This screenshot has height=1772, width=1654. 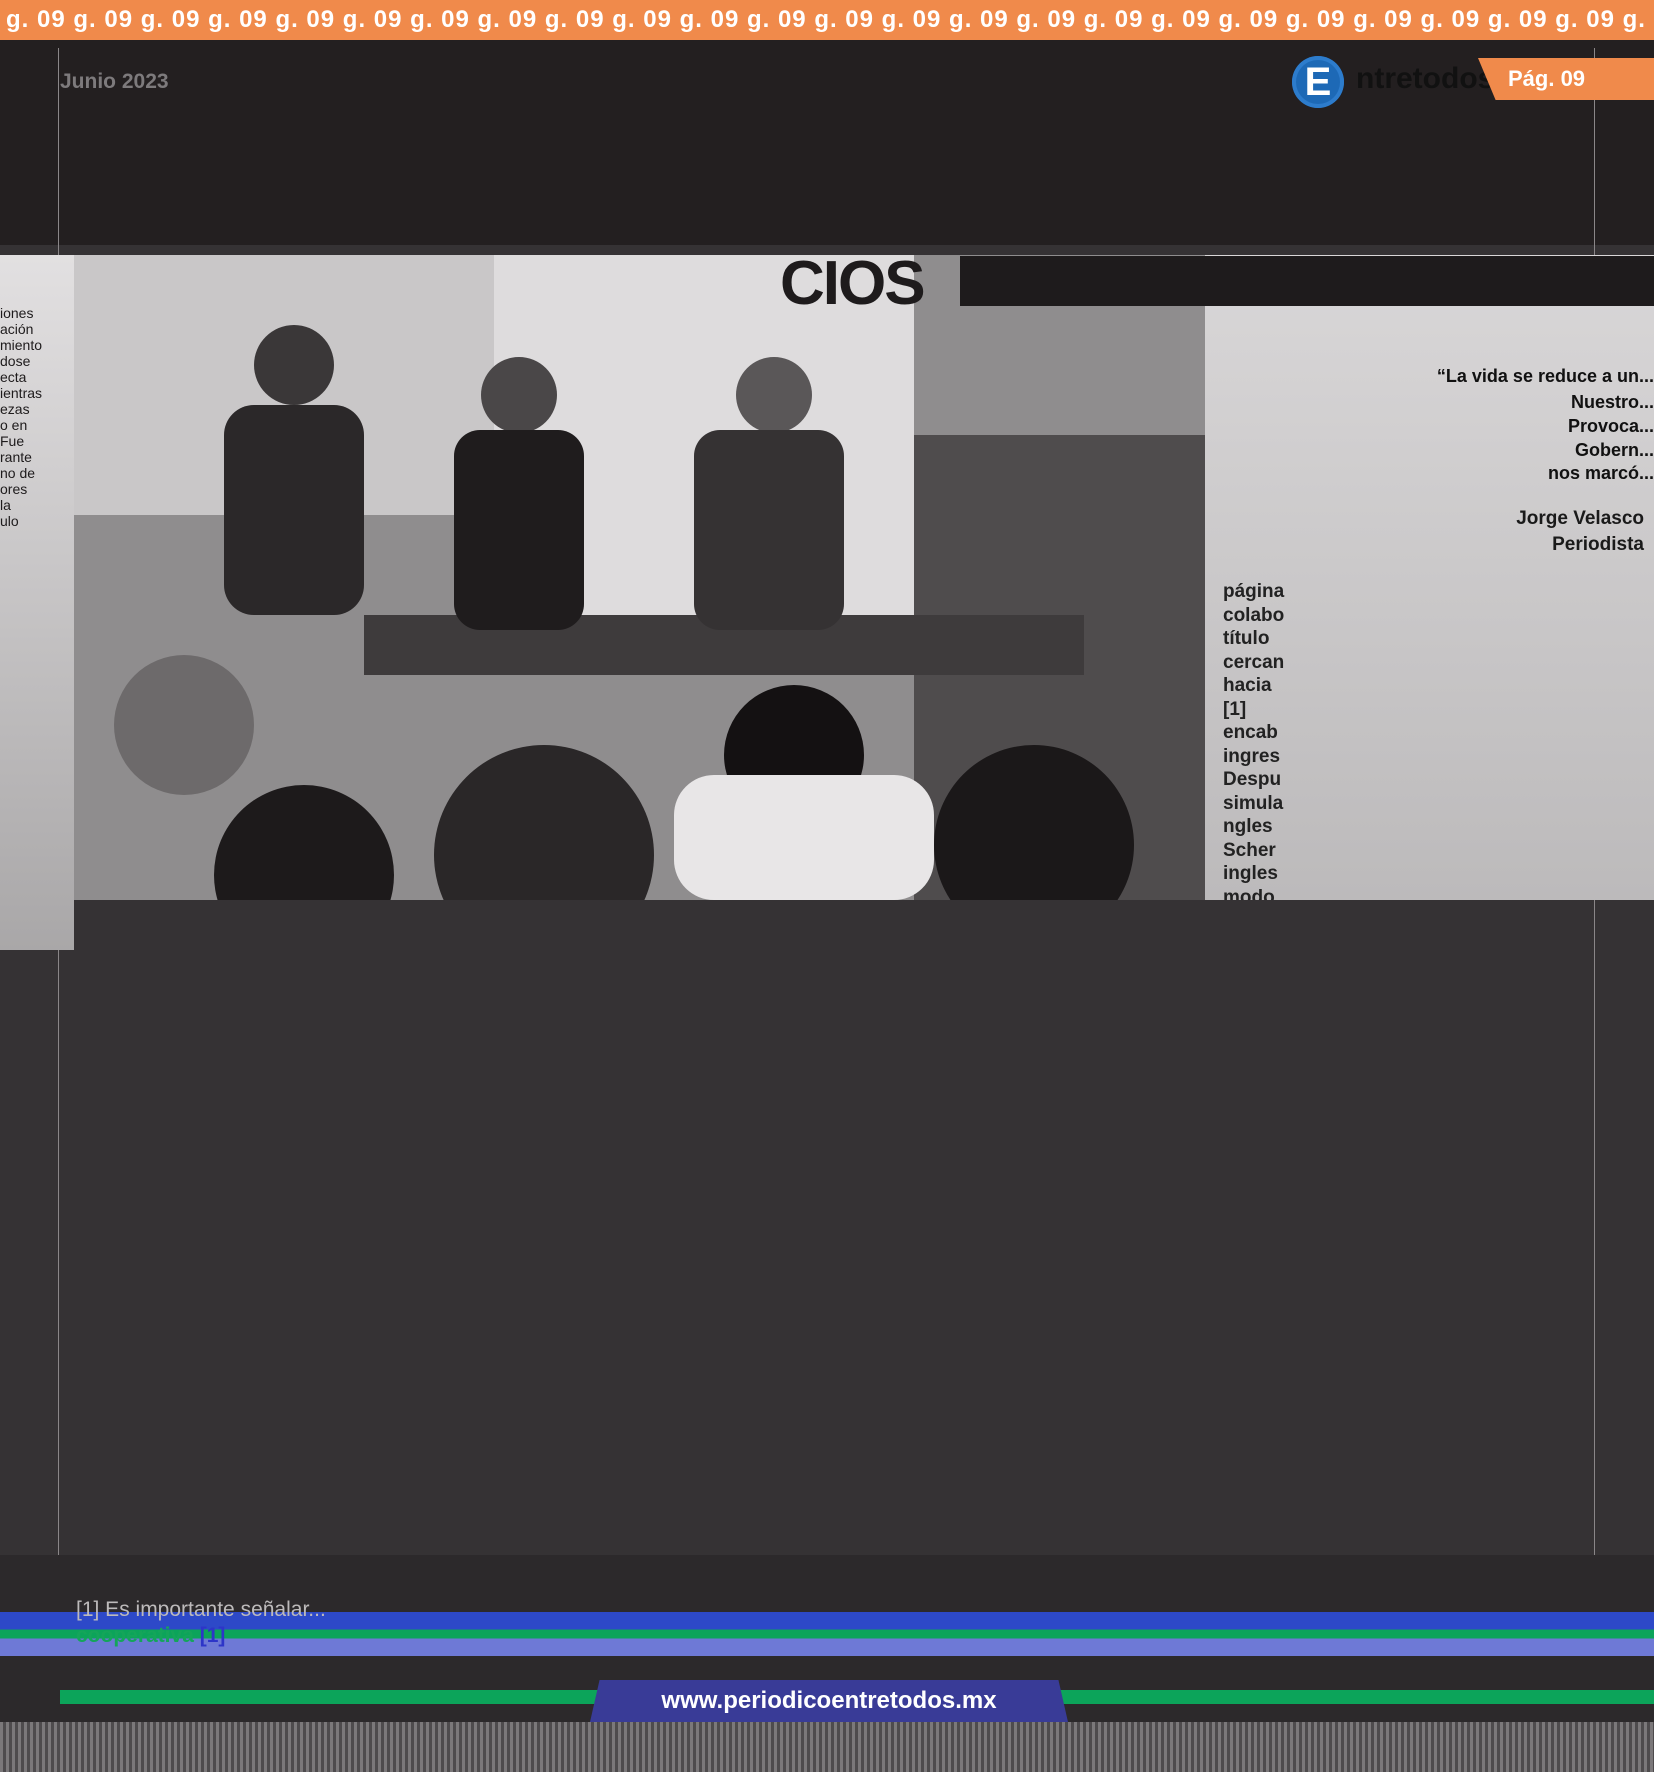 What do you see at coordinates (1425, 78) in the screenshot?
I see `masthead-name: ntretodos` at bounding box center [1425, 78].